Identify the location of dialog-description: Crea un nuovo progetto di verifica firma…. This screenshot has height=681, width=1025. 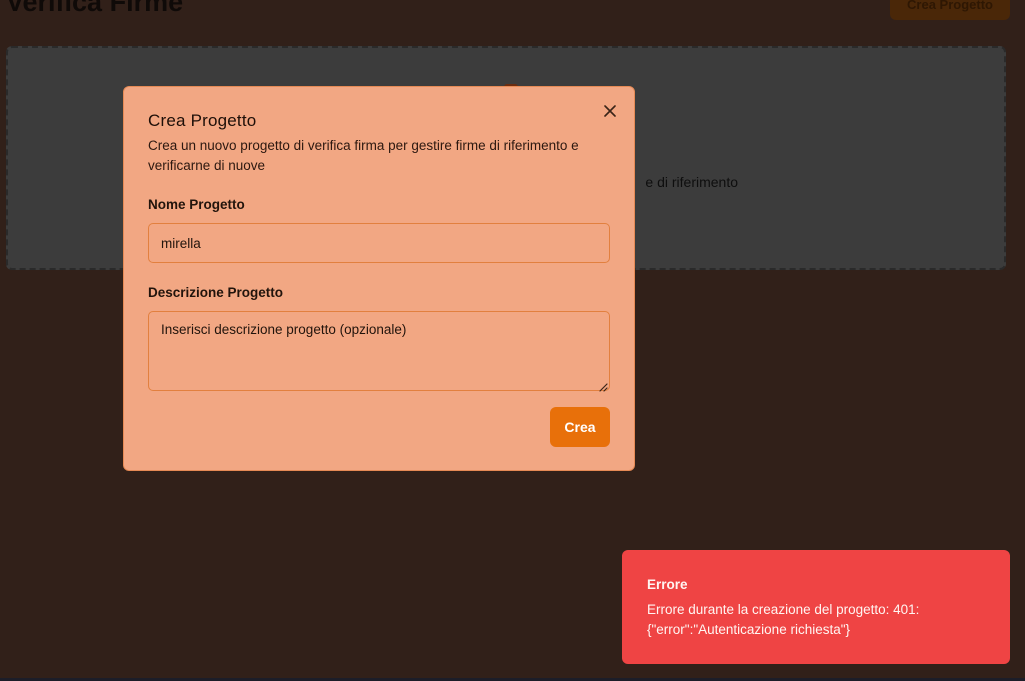
(363, 155).